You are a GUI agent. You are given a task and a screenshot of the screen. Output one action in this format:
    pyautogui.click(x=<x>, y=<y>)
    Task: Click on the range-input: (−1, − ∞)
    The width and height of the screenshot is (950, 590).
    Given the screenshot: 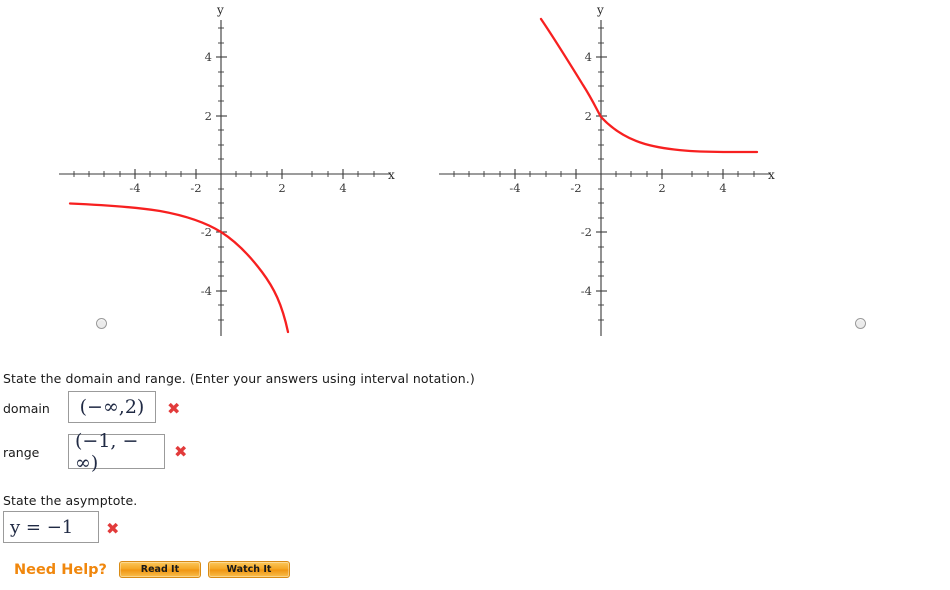 What is the action you would take?
    pyautogui.click(x=116, y=452)
    